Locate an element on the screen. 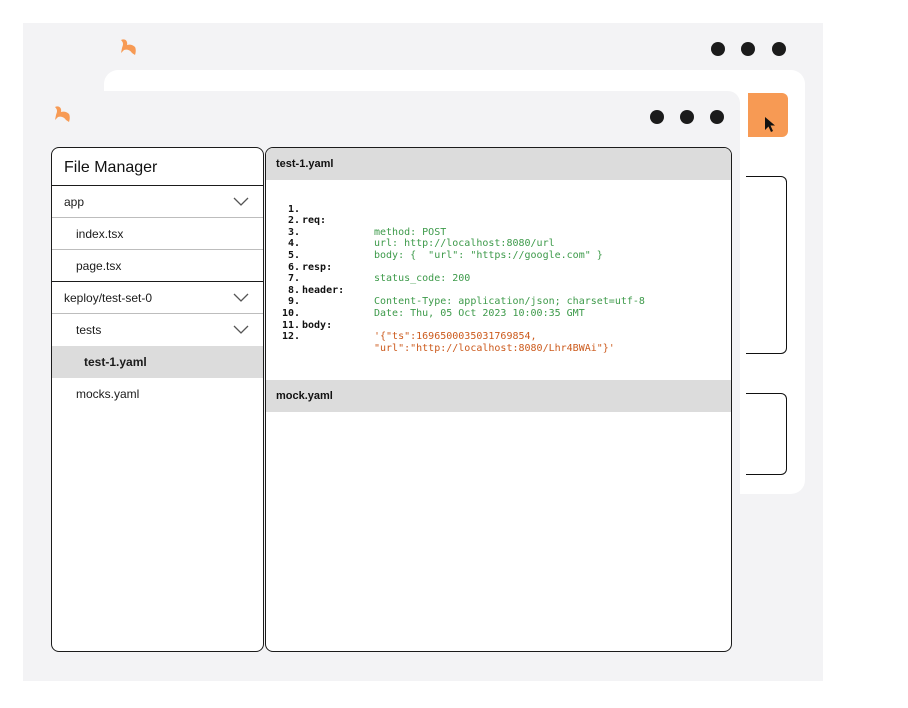  code-line: 6. status_code: 200 is located at coordinates (498, 267).